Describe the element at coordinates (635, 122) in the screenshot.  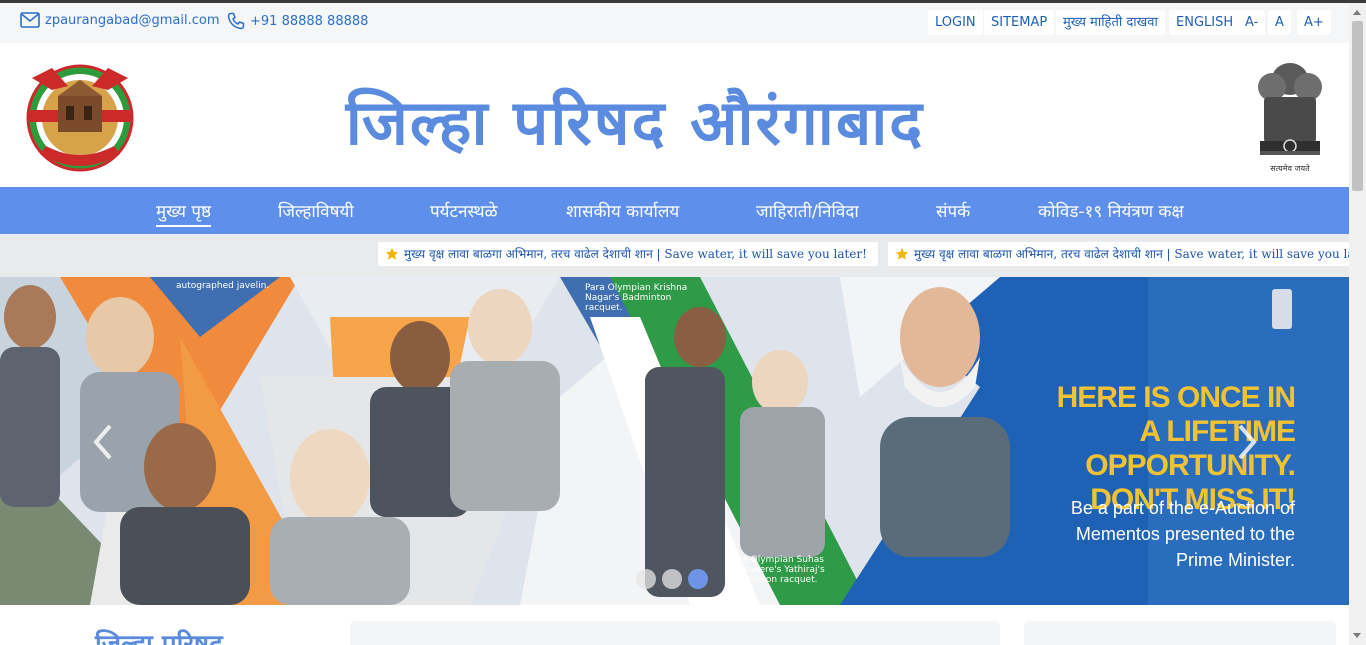
I see `site-title: जिल्हा परिषद औरंगाबाद` at that location.